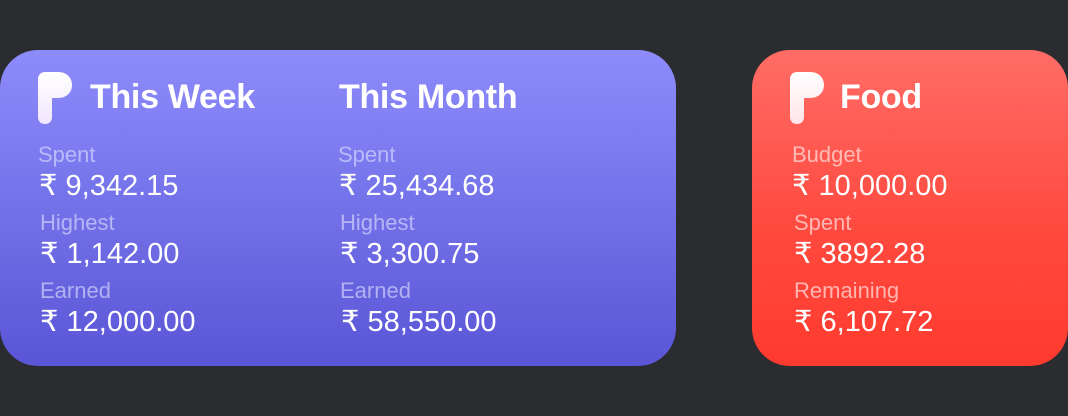 The height and width of the screenshot is (416, 1068). What do you see at coordinates (67, 154) in the screenshot?
I see `week-spent-label: Spent` at bounding box center [67, 154].